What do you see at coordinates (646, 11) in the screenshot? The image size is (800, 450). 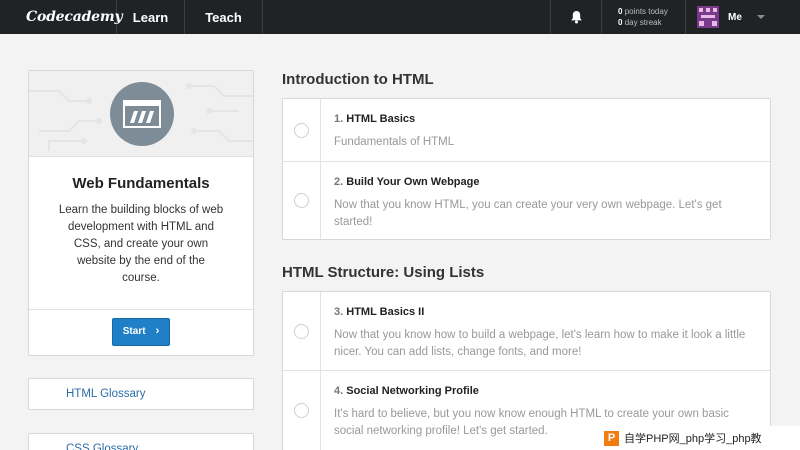 I see `points-label: points today` at bounding box center [646, 11].